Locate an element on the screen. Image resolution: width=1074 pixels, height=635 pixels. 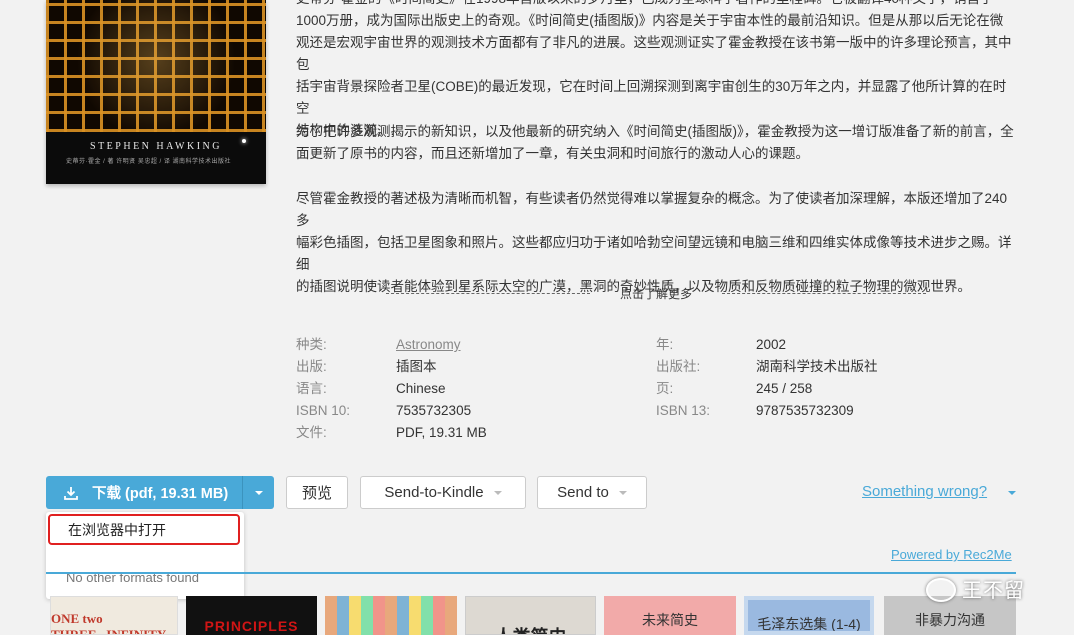
cover-art is located at coordinates (156, 66).